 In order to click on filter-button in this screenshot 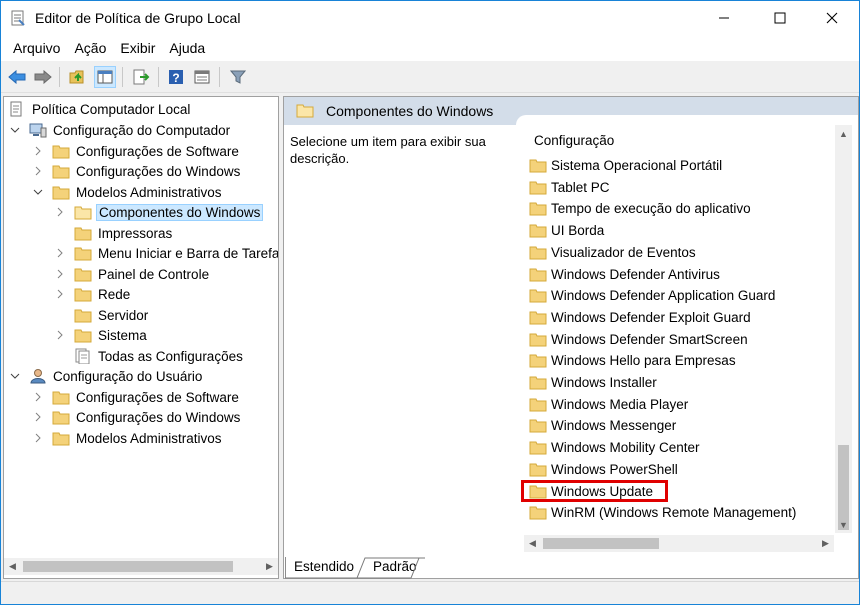, I will do `click(238, 77)`.